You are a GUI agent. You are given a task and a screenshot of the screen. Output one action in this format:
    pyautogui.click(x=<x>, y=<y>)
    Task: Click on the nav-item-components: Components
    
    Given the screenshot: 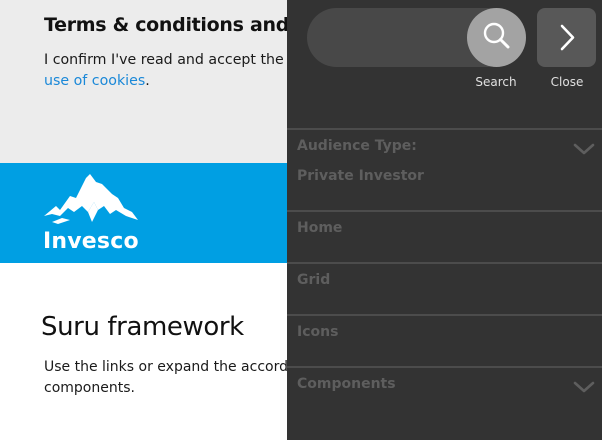 What is the action you would take?
    pyautogui.click(x=444, y=392)
    